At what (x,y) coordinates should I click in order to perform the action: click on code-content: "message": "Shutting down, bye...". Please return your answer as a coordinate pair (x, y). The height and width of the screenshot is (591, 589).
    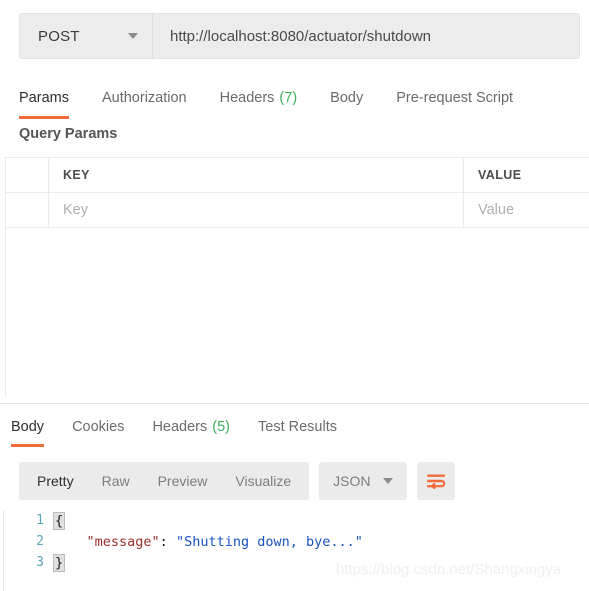
    Looking at the image, I should click on (208, 542).